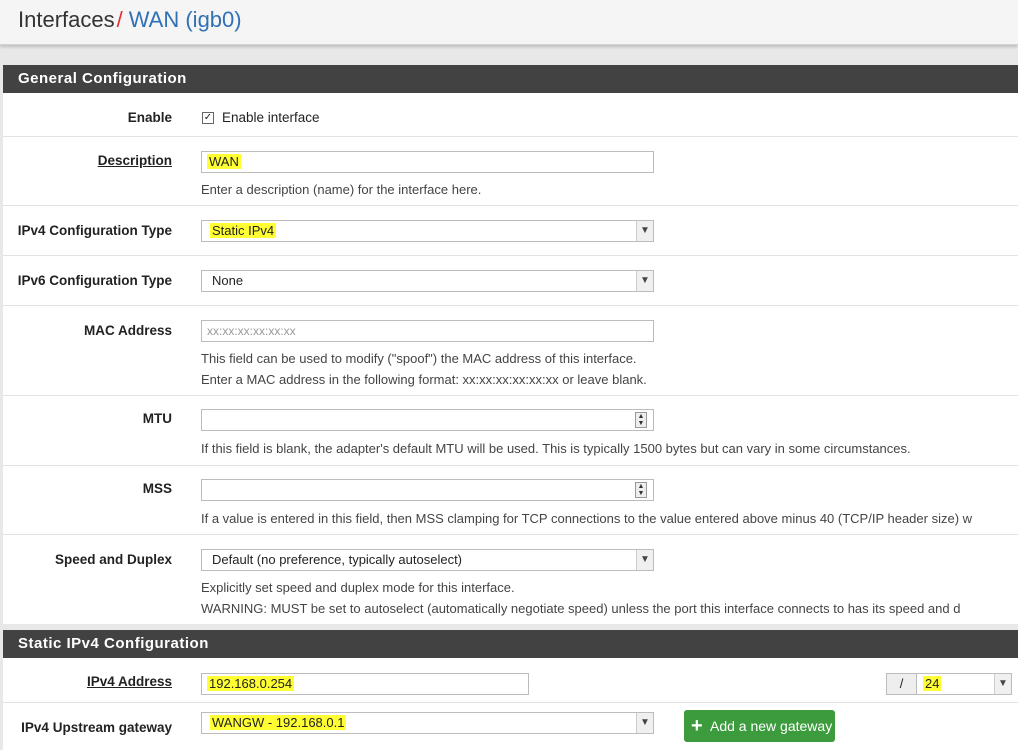 This screenshot has width=1018, height=750. What do you see at coordinates (427, 231) in the screenshot?
I see `ipv4-type-select: Static IPv4 ▼` at bounding box center [427, 231].